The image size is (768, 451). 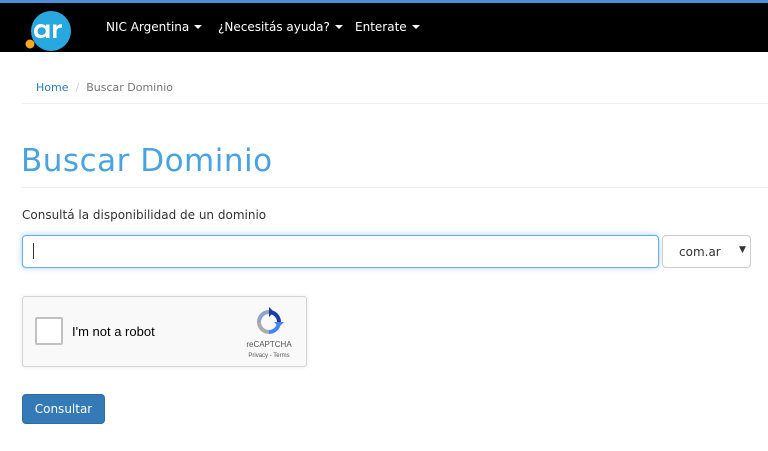 What do you see at coordinates (742, 250) in the screenshot?
I see `select-arrow-icon: ▼` at bounding box center [742, 250].